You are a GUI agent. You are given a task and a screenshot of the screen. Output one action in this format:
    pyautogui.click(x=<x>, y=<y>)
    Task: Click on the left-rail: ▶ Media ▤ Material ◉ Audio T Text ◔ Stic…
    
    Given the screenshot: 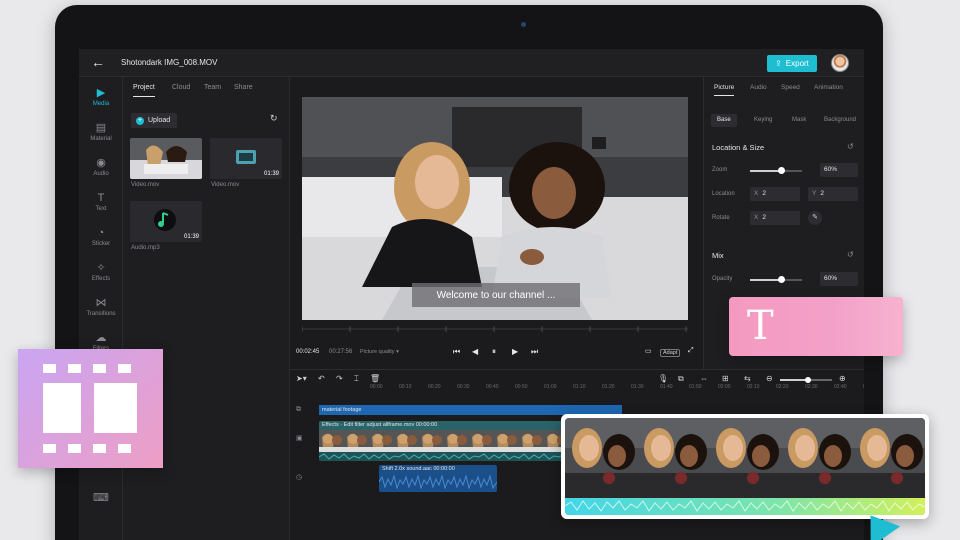 What is the action you would take?
    pyautogui.click(x=101, y=308)
    